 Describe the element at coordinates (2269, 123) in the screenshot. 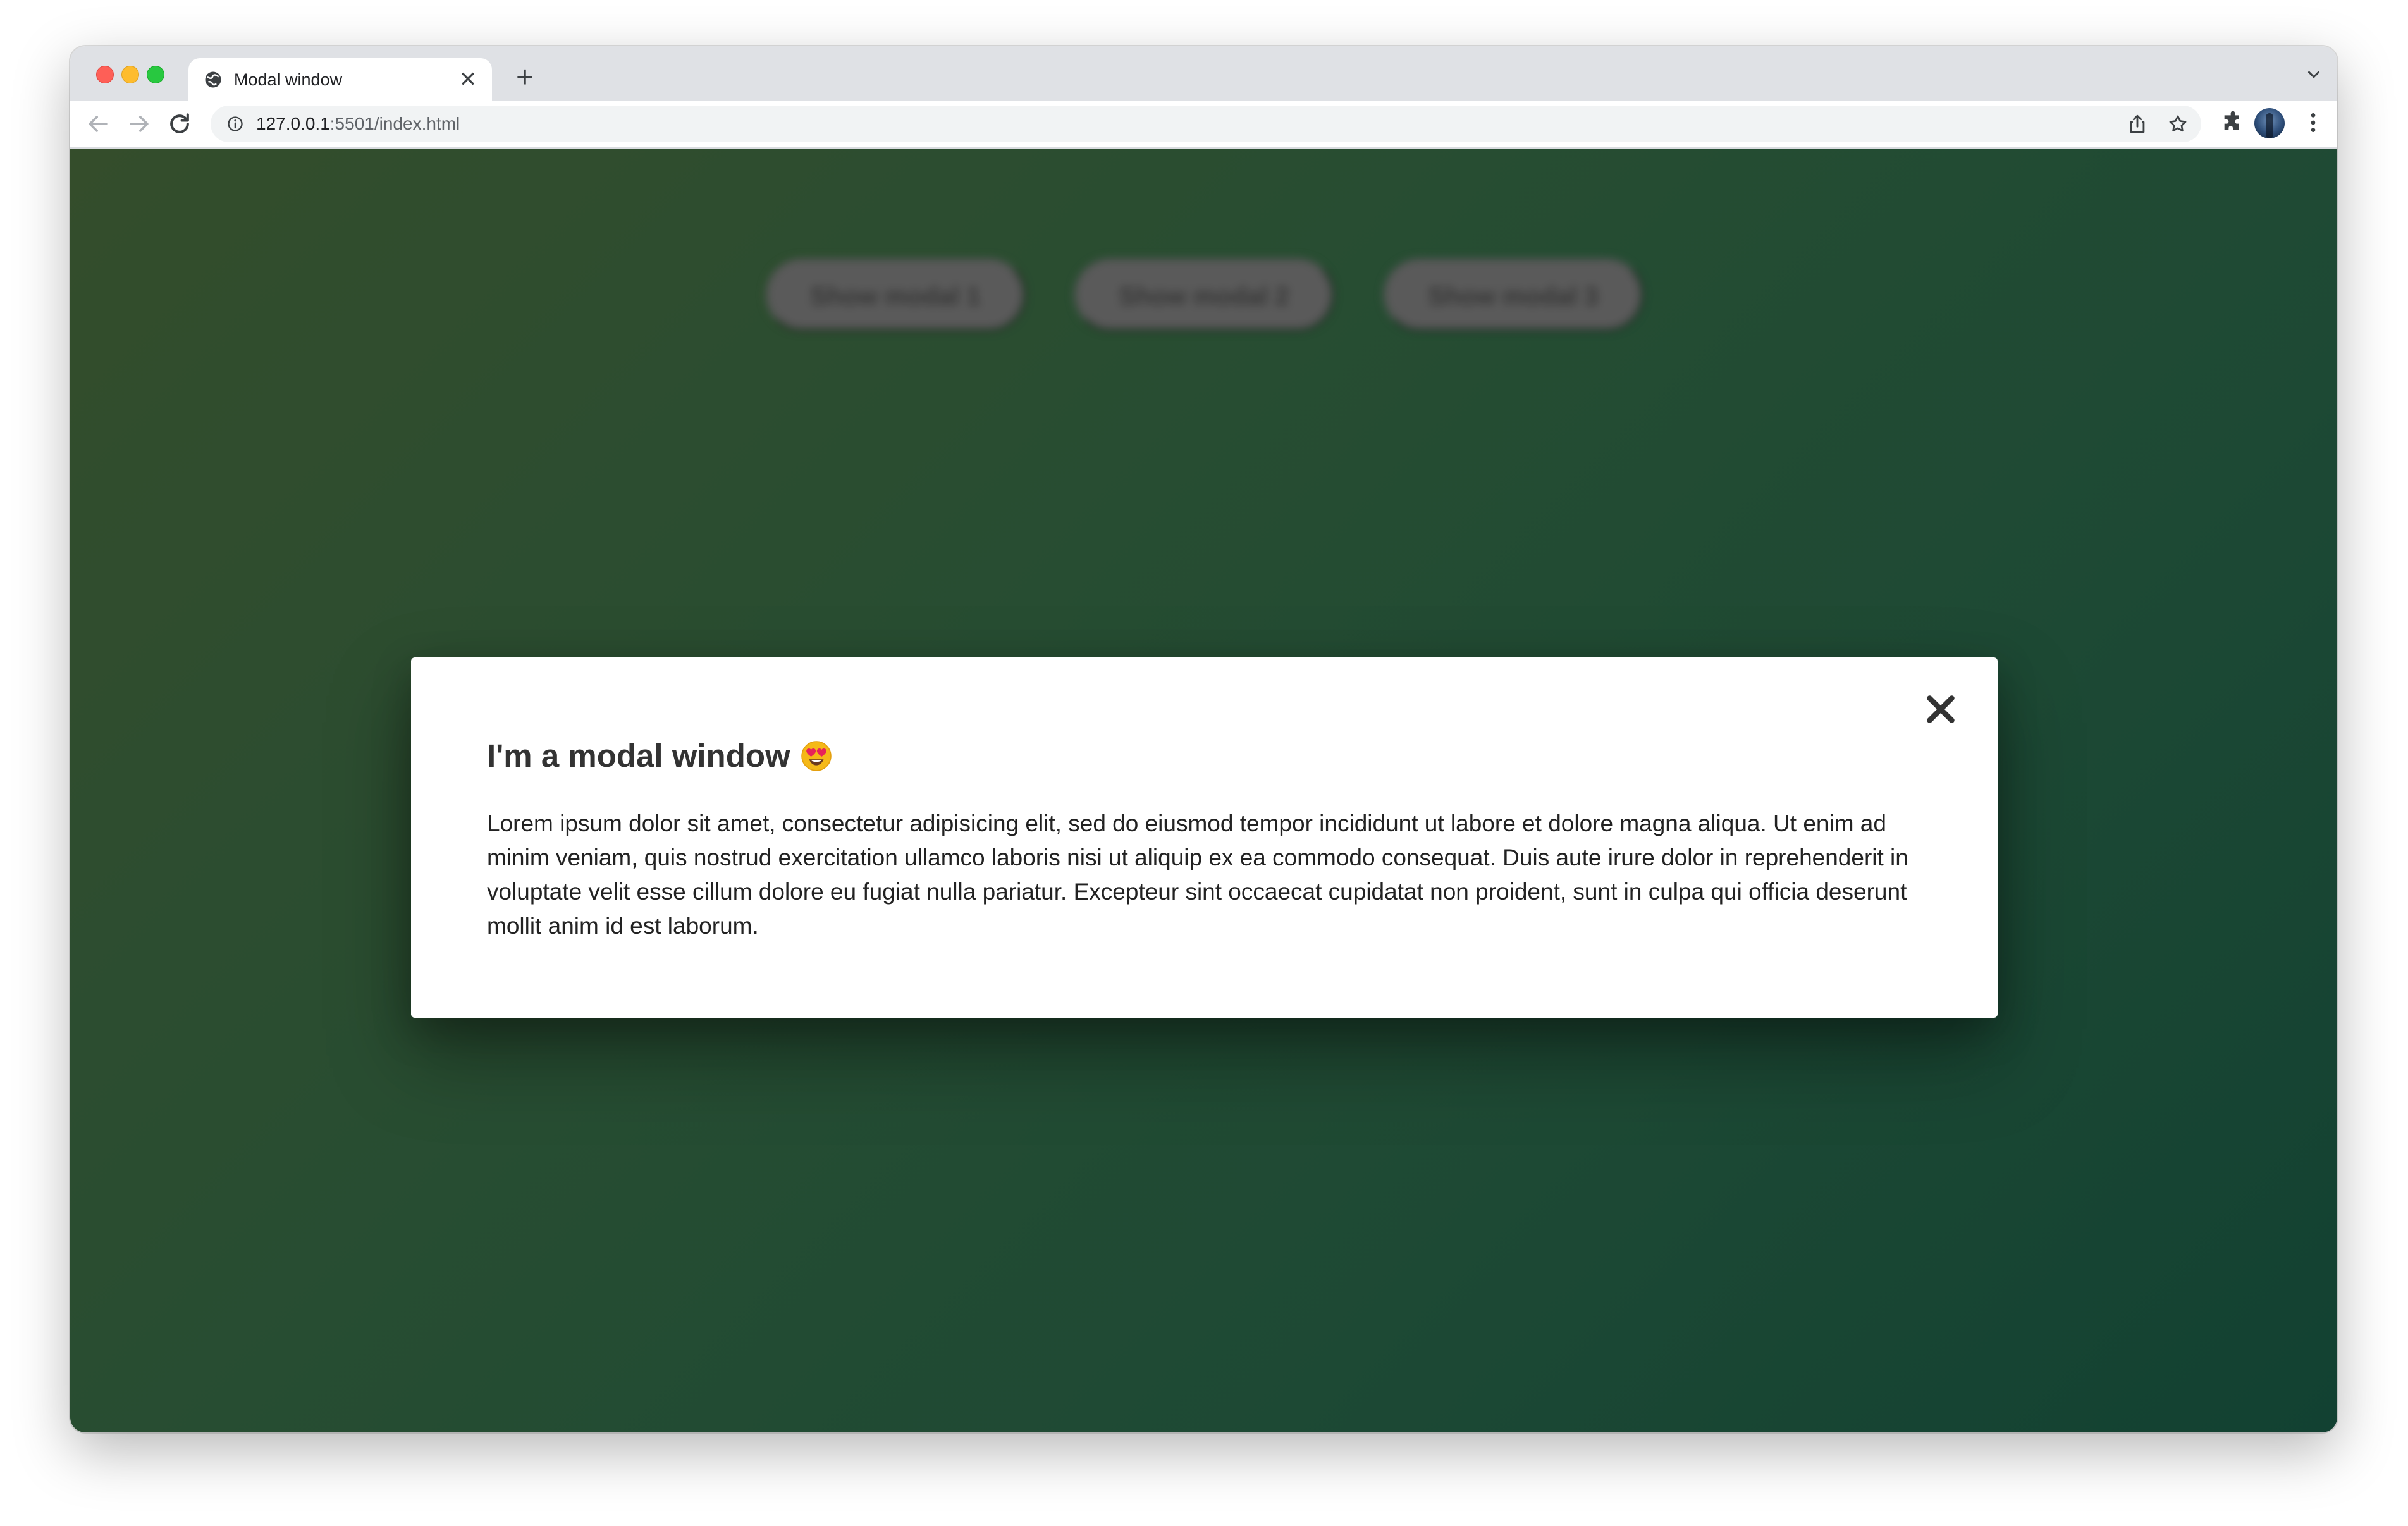

I see `avatar` at that location.